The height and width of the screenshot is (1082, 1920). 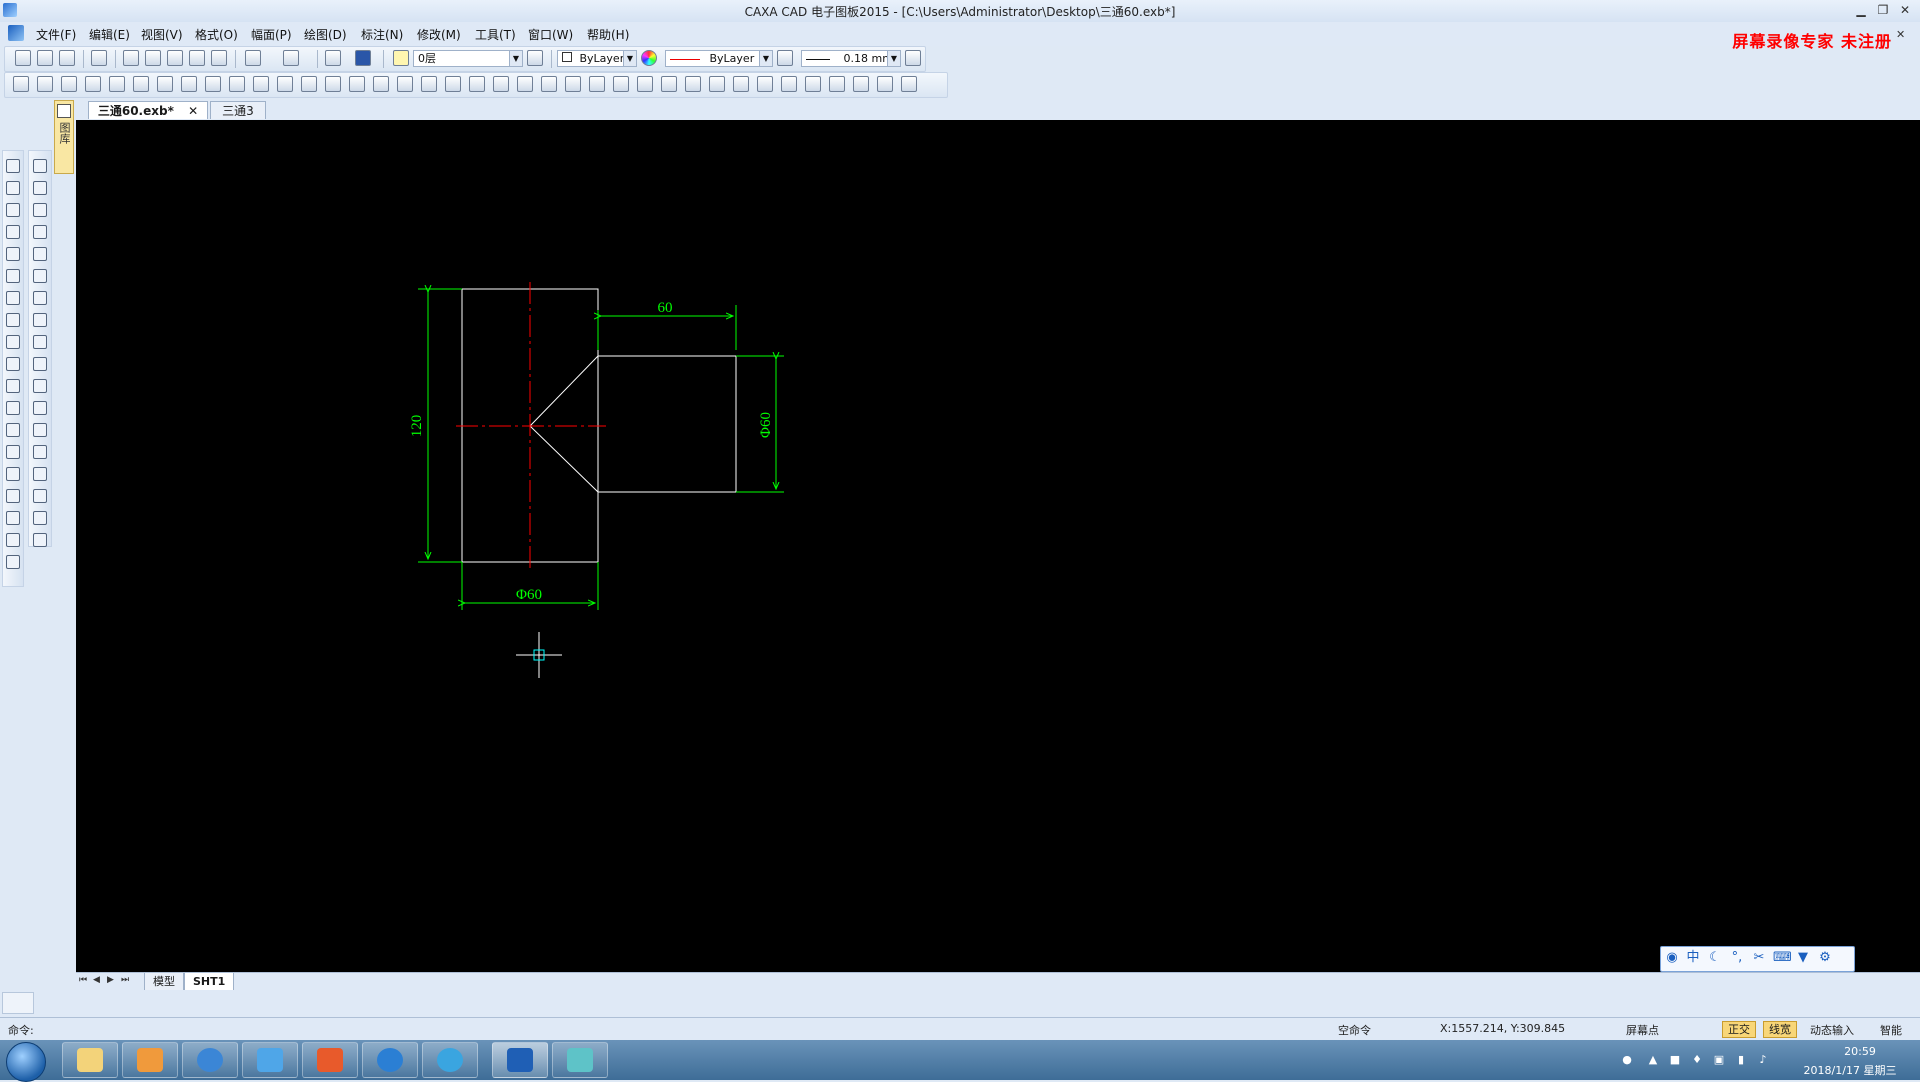 What do you see at coordinates (13, 474) in the screenshot?
I see `block-icon` at bounding box center [13, 474].